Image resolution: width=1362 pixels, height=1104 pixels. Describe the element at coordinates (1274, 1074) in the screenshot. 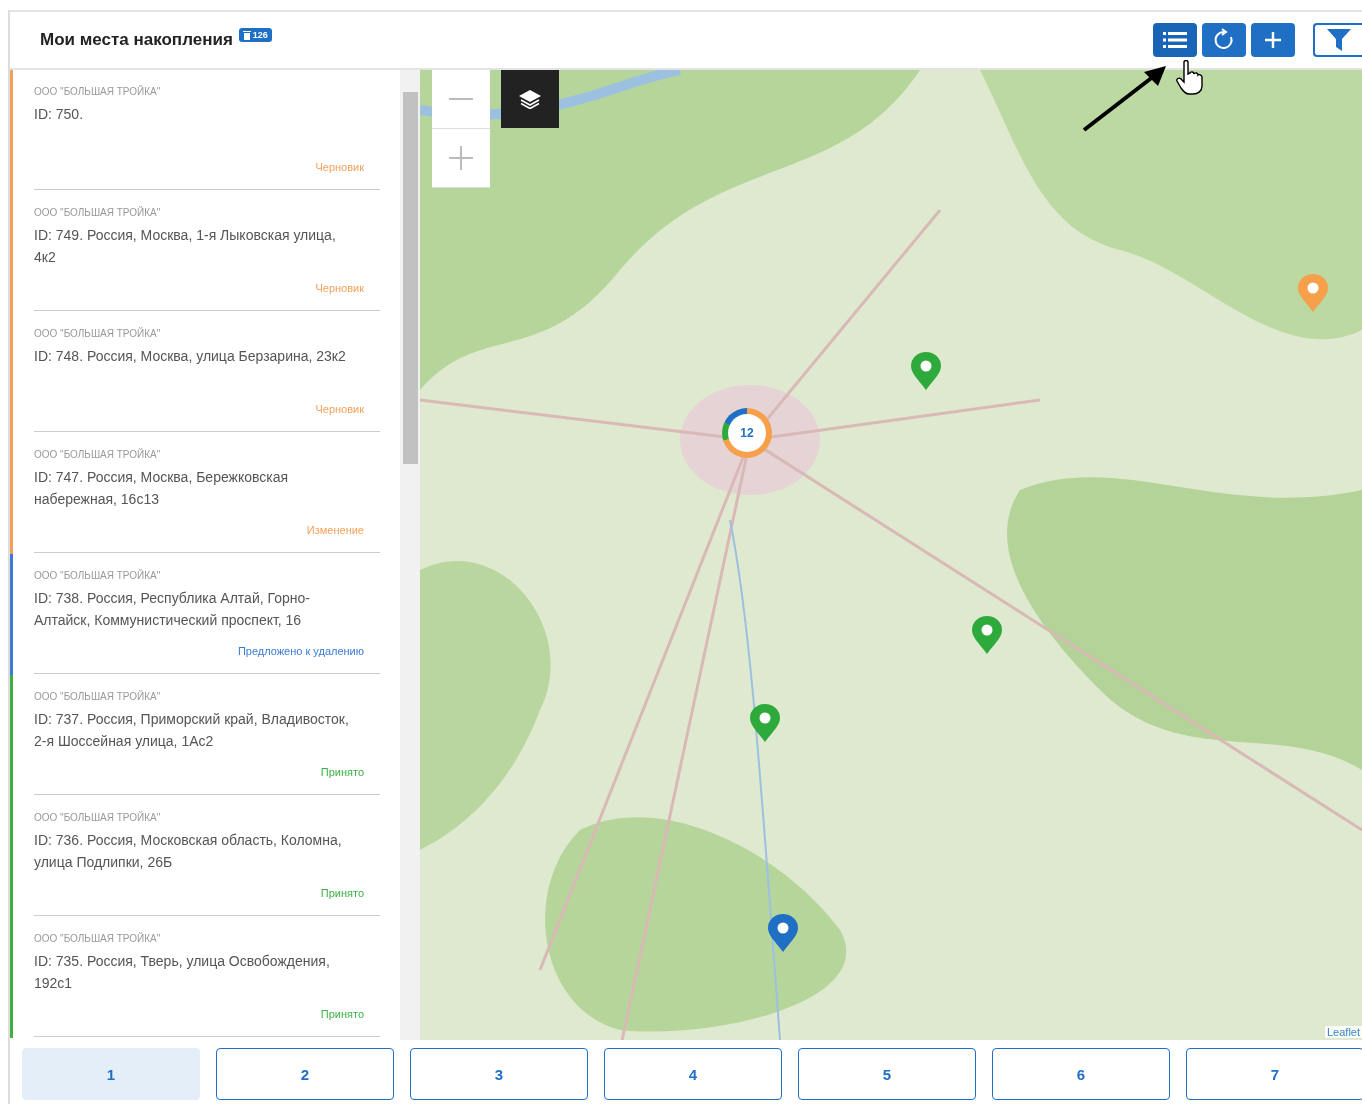

I see `page-button: 7` at that location.